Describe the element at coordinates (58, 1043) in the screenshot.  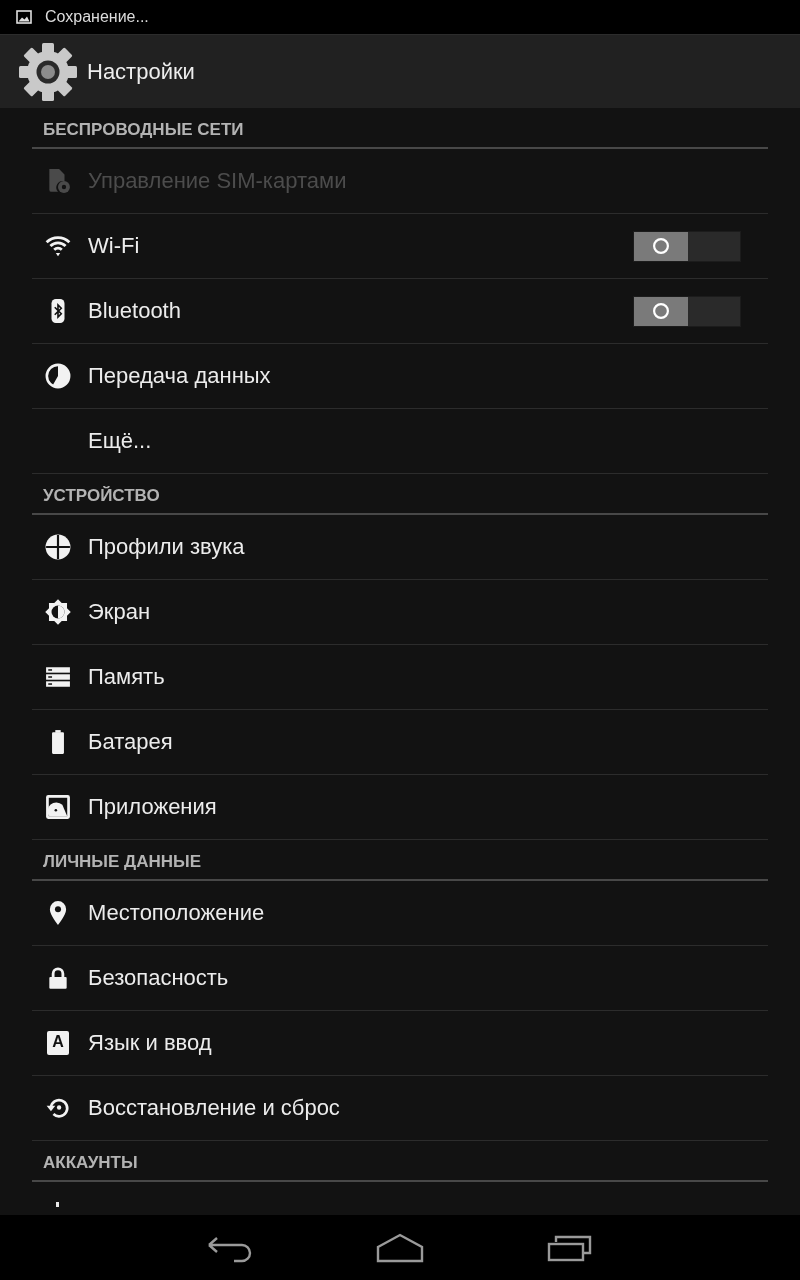
I see `keyboard-key-icon: A` at that location.